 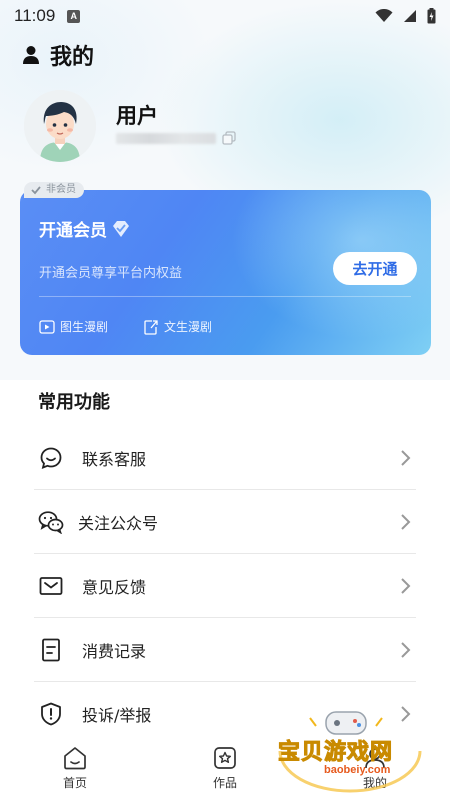 What do you see at coordinates (166, 138) in the screenshot?
I see `user-id-blurred` at bounding box center [166, 138].